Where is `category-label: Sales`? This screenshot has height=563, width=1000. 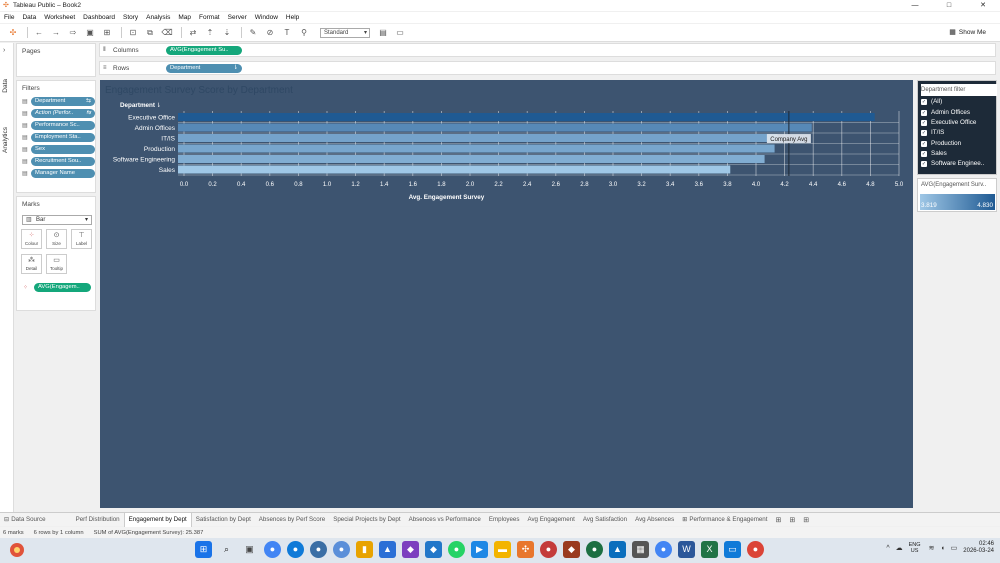
category-label: Sales is located at coordinates (167, 170).